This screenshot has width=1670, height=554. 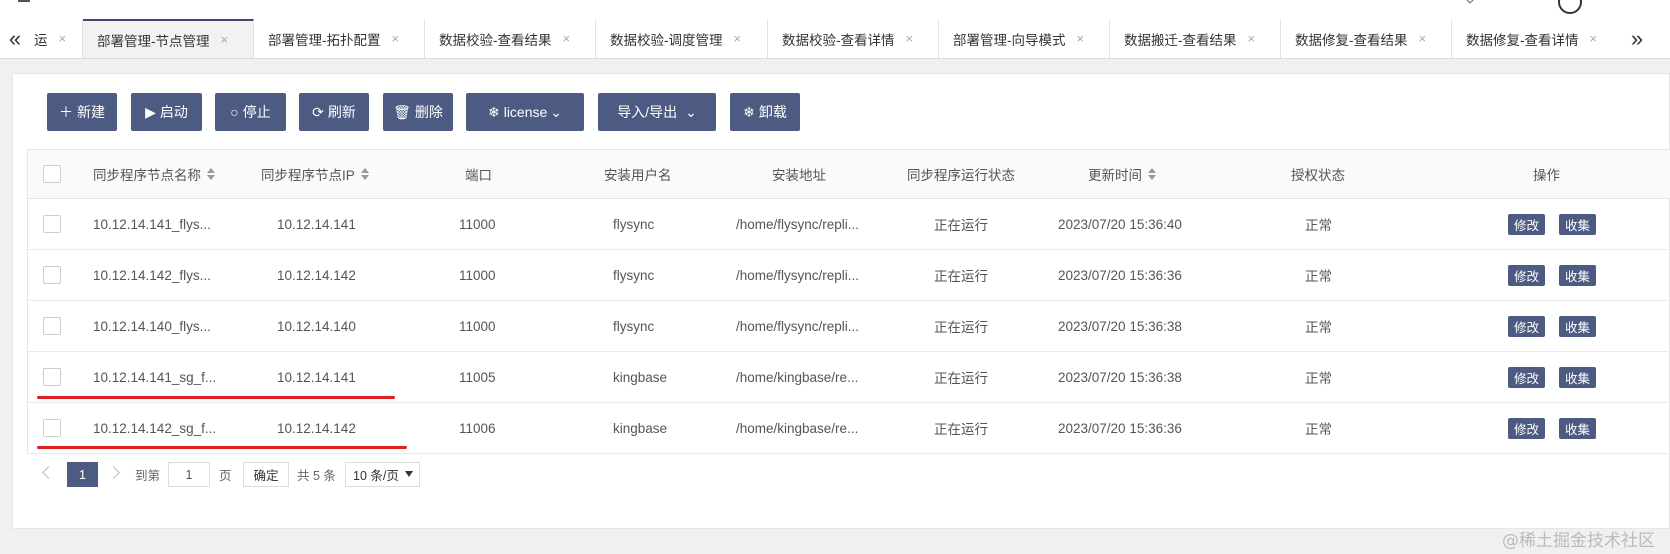 I want to click on refresh-icon: ⟳, so click(x=318, y=111).